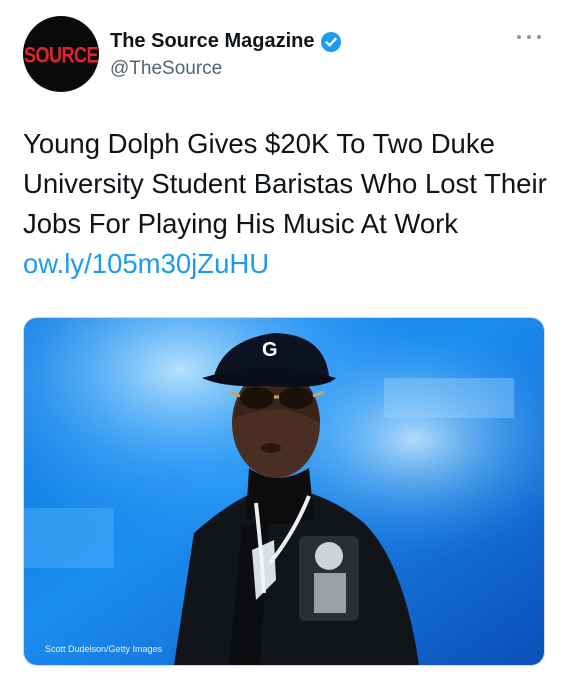  I want to click on tweet-link: ow.ly/105m30jZuHU, so click(146, 263).